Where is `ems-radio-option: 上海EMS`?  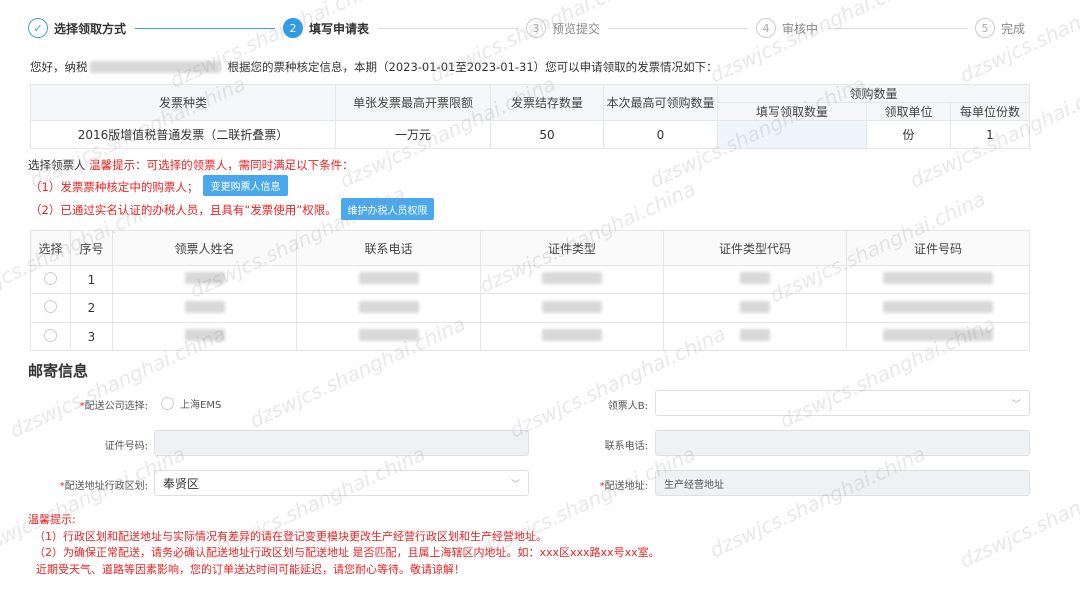 ems-radio-option: 上海EMS is located at coordinates (191, 403).